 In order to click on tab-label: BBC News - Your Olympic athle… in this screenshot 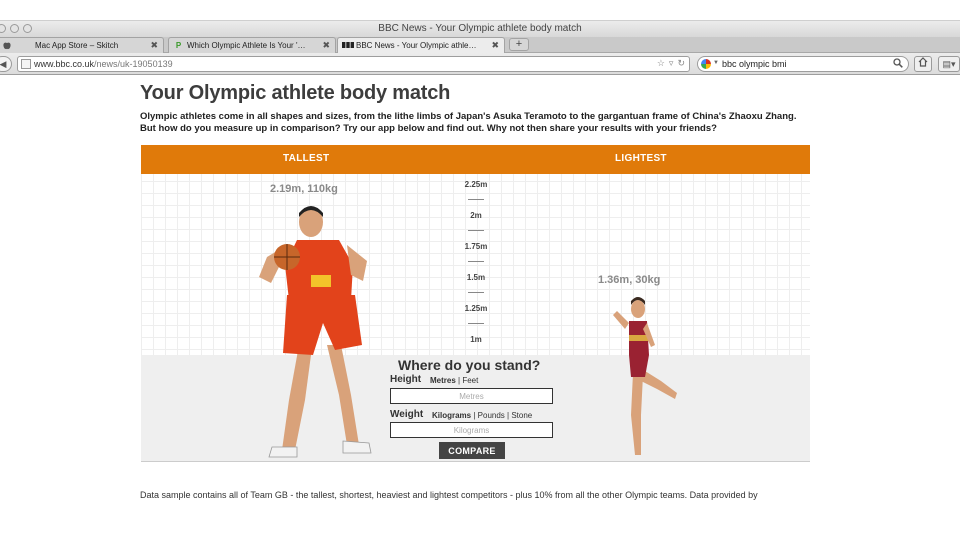, I will do `click(416, 45)`.